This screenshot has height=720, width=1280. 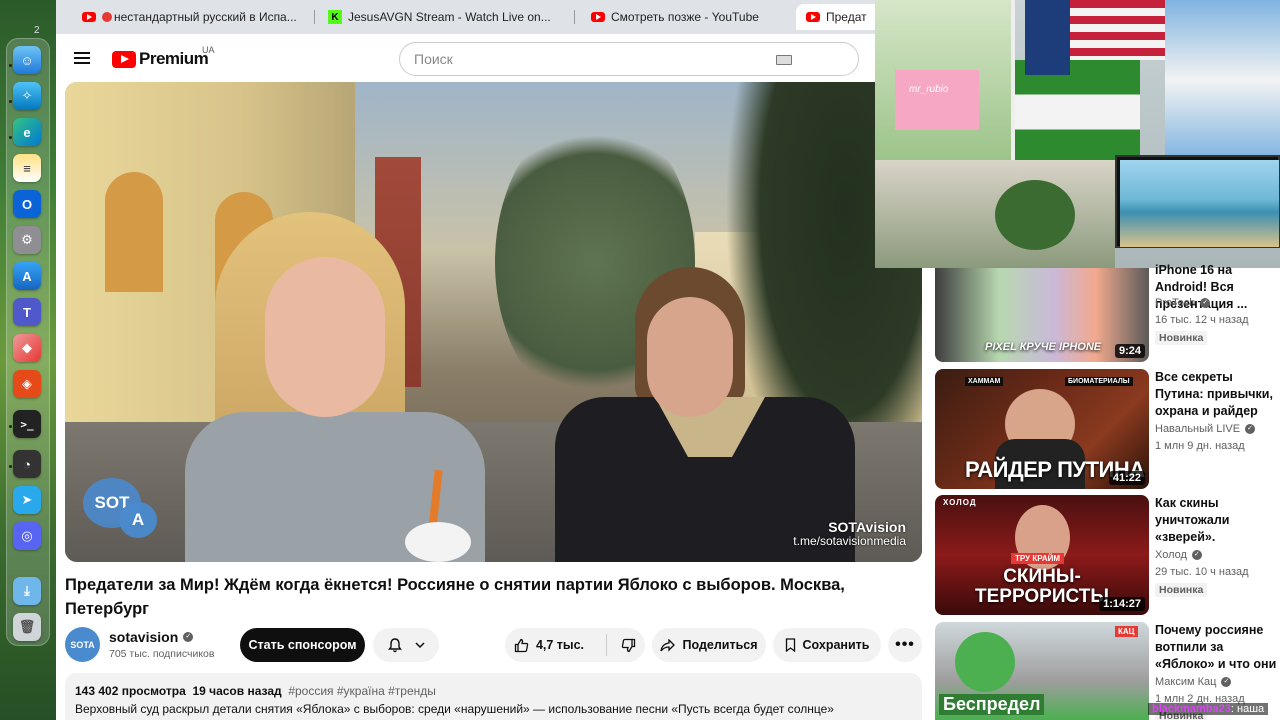 What do you see at coordinates (27, 591) in the screenshot?
I see `downloads-folder-icon: ⤓` at bounding box center [27, 591].